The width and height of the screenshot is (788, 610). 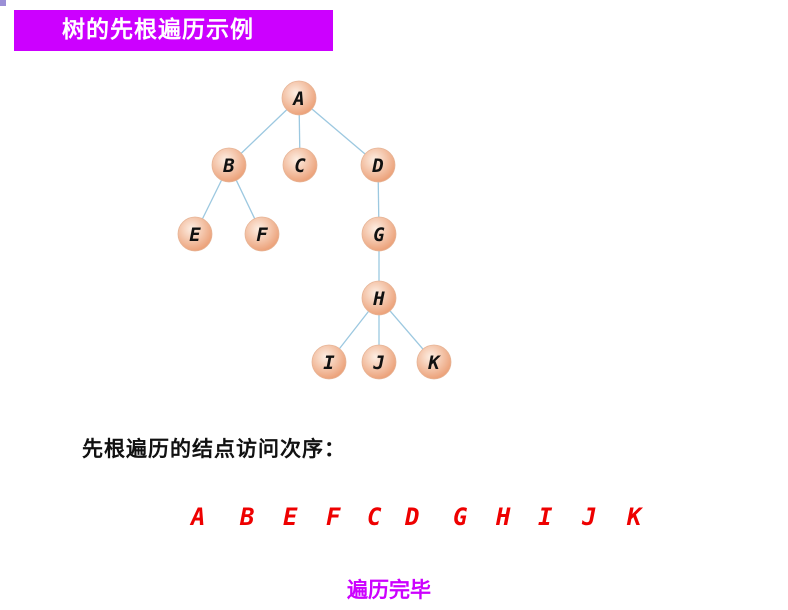 I want to click on node-label: A, so click(x=297, y=99).